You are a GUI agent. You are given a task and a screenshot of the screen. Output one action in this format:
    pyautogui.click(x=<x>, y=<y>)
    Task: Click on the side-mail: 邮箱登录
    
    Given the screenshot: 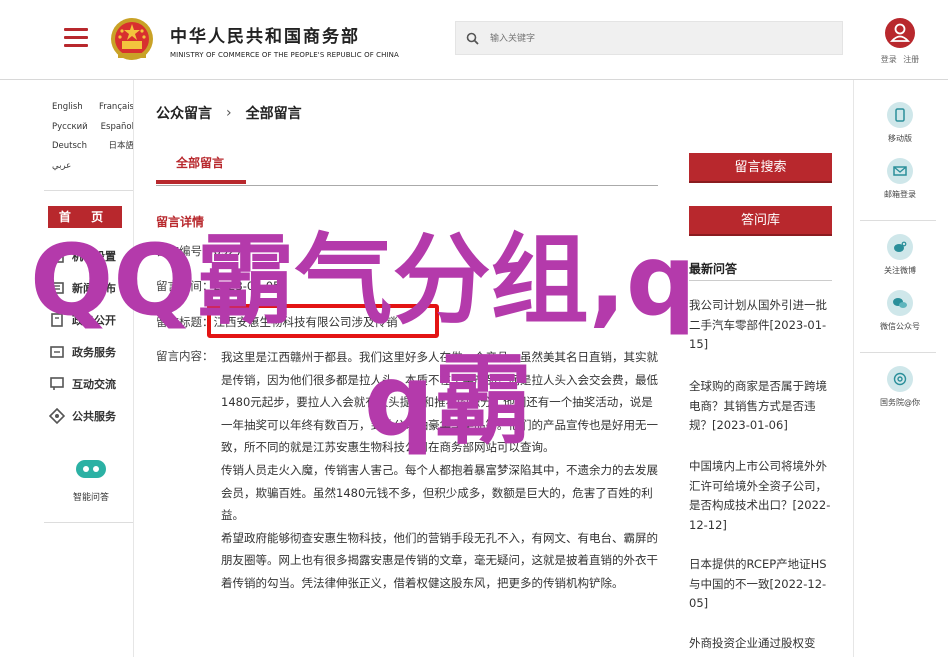 What is the action you would take?
    pyautogui.click(x=900, y=179)
    